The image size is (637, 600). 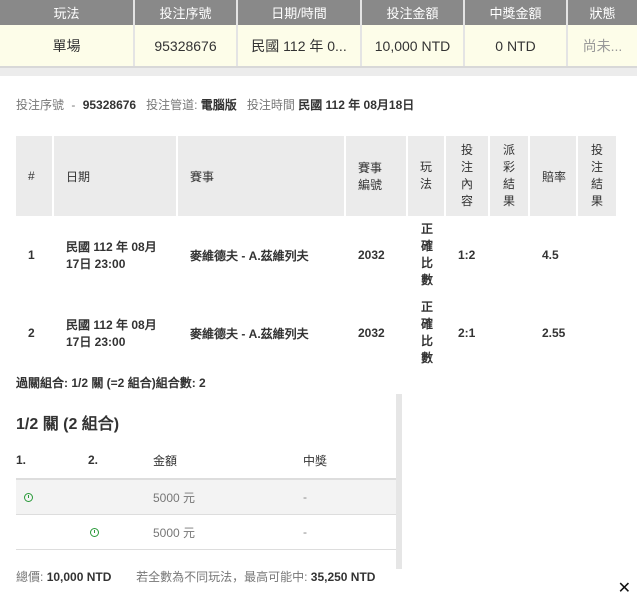 What do you see at coordinates (413, 45) in the screenshot?
I see `cell-bet-amount: 10,000 NTD` at bounding box center [413, 45].